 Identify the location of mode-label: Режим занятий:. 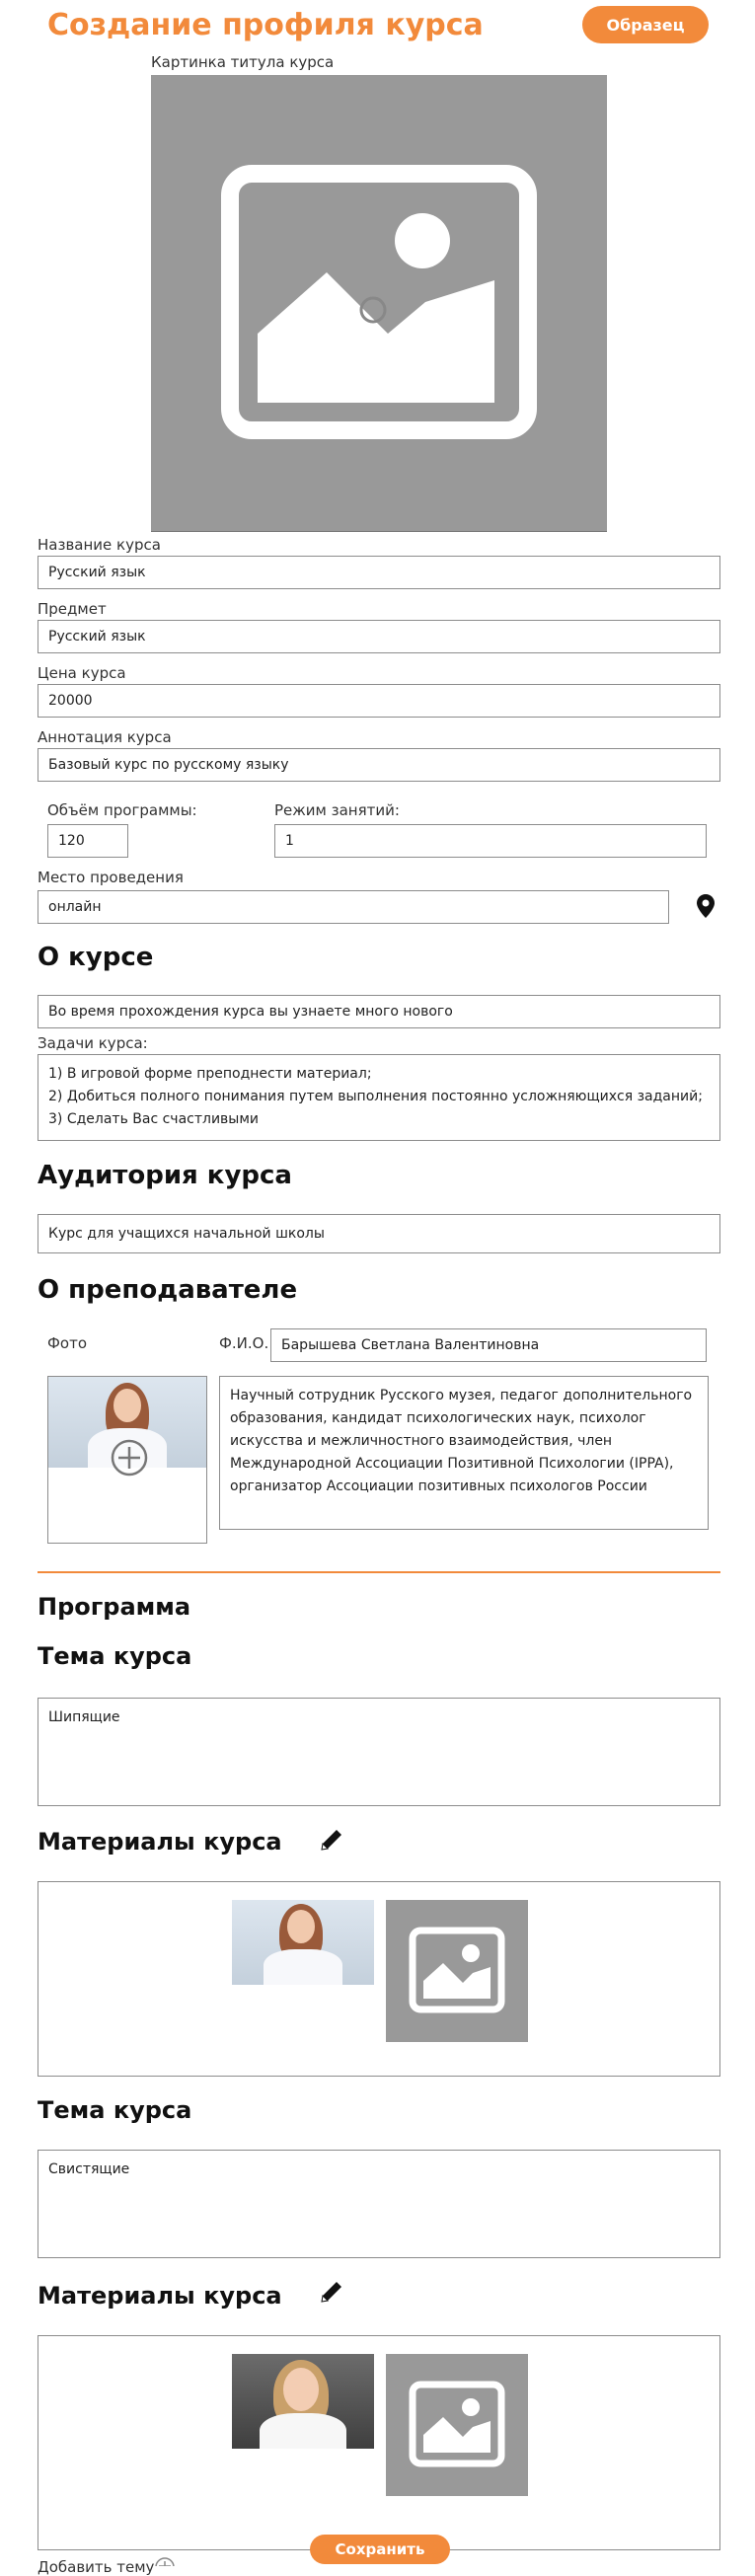
(337, 810).